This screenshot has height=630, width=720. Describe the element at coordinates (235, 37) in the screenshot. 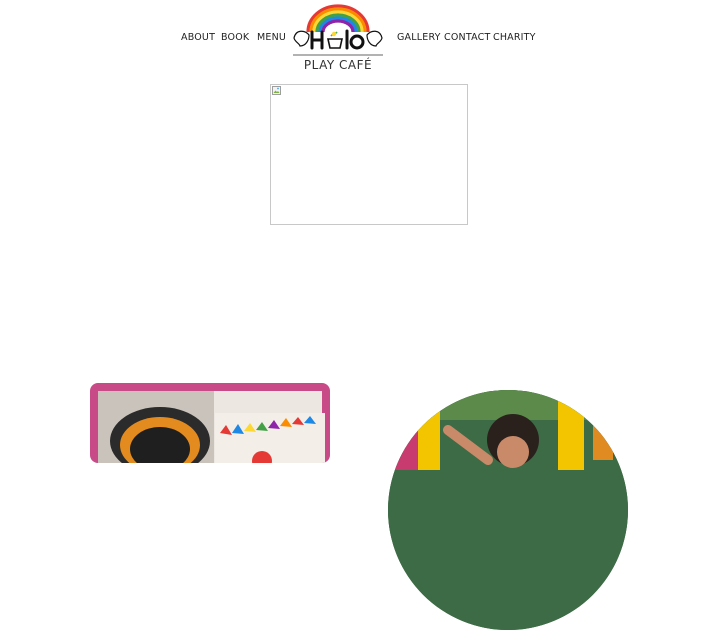

I see `nav-book-link: BOOK` at that location.